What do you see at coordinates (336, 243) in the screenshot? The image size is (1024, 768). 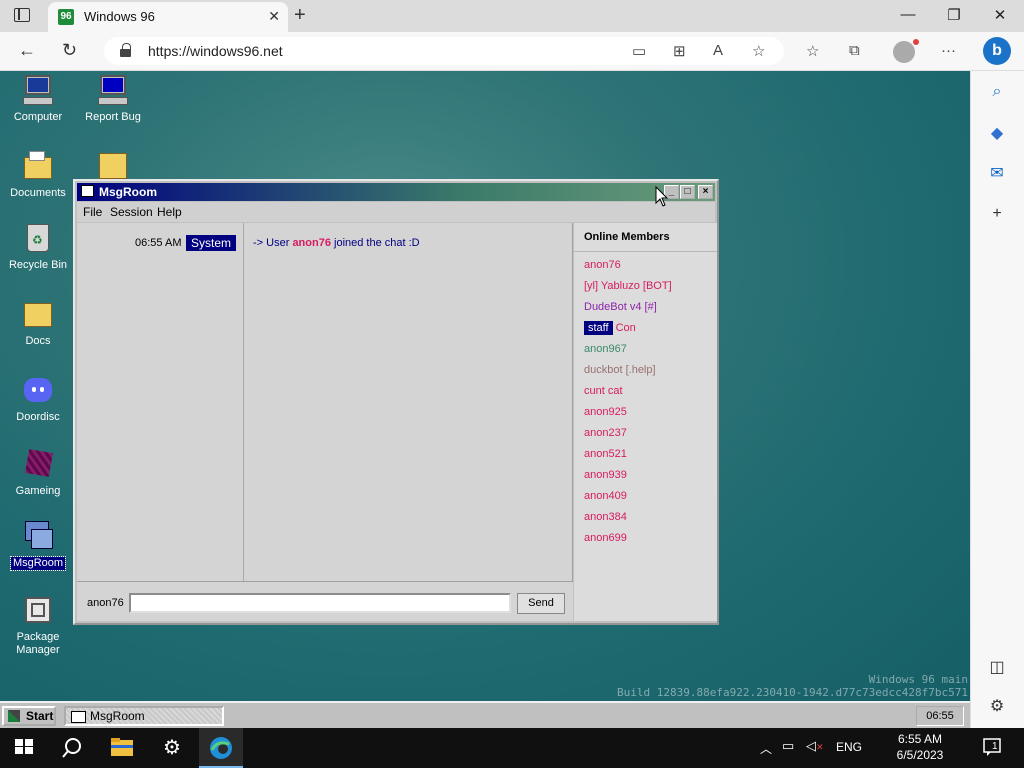 I see `message-text: -> User anon76 joined the chat :D` at bounding box center [336, 243].